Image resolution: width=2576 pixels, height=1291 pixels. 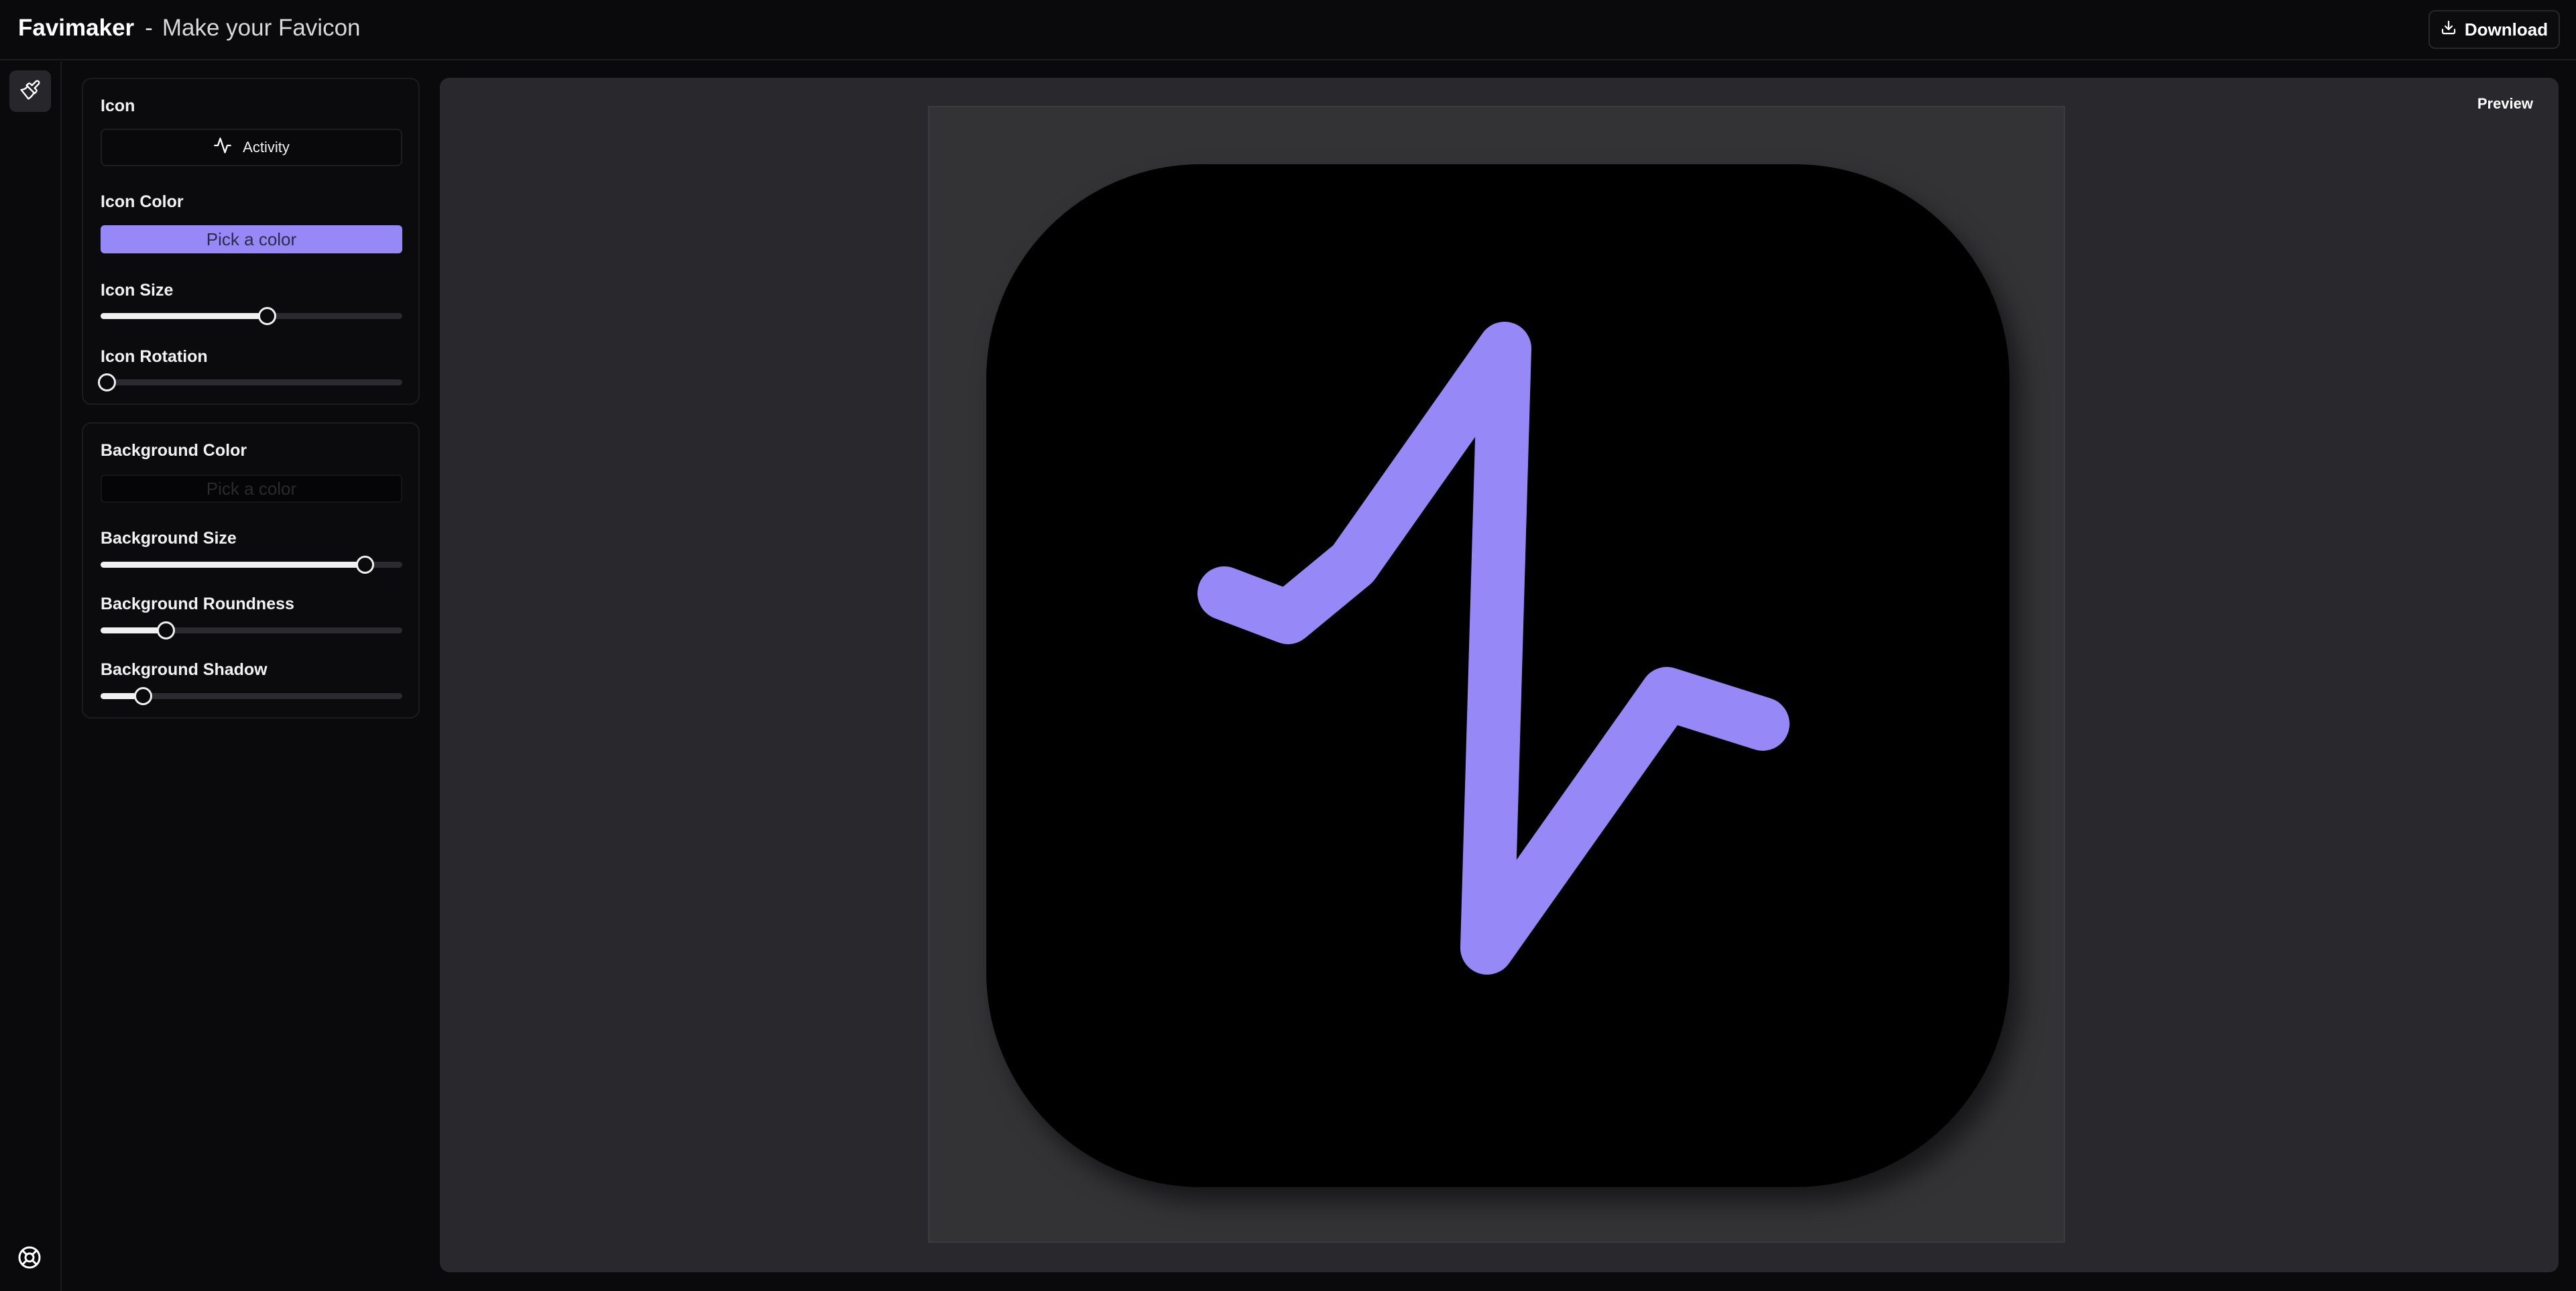 I want to click on icon-label: Icon, so click(x=118, y=106).